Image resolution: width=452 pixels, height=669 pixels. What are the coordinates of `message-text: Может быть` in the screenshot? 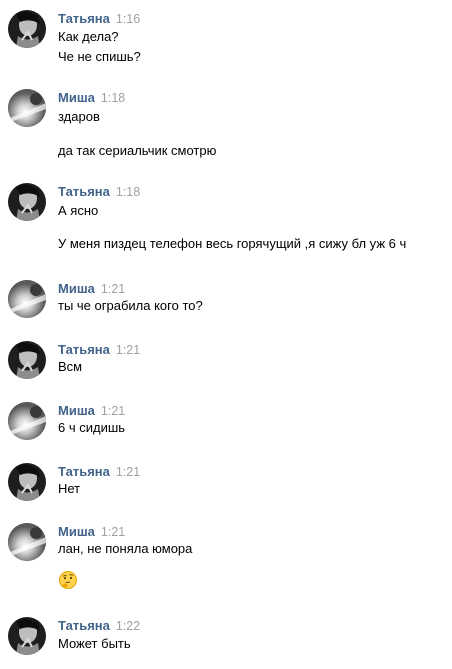 It's located at (94, 643).